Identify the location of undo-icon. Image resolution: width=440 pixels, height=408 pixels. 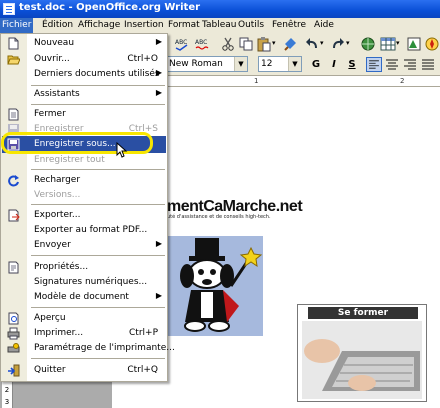
(312, 44).